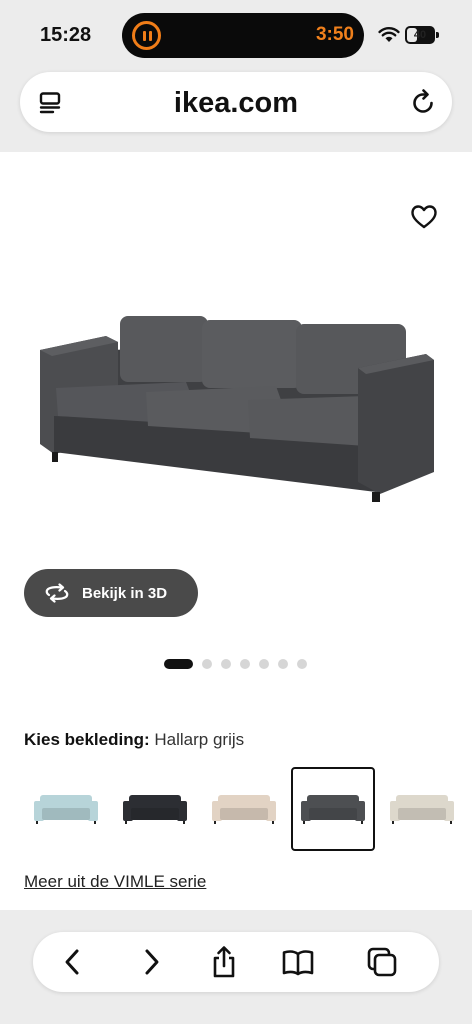 The width and height of the screenshot is (472, 1024). I want to click on bookmarks-icon, so click(298, 963).